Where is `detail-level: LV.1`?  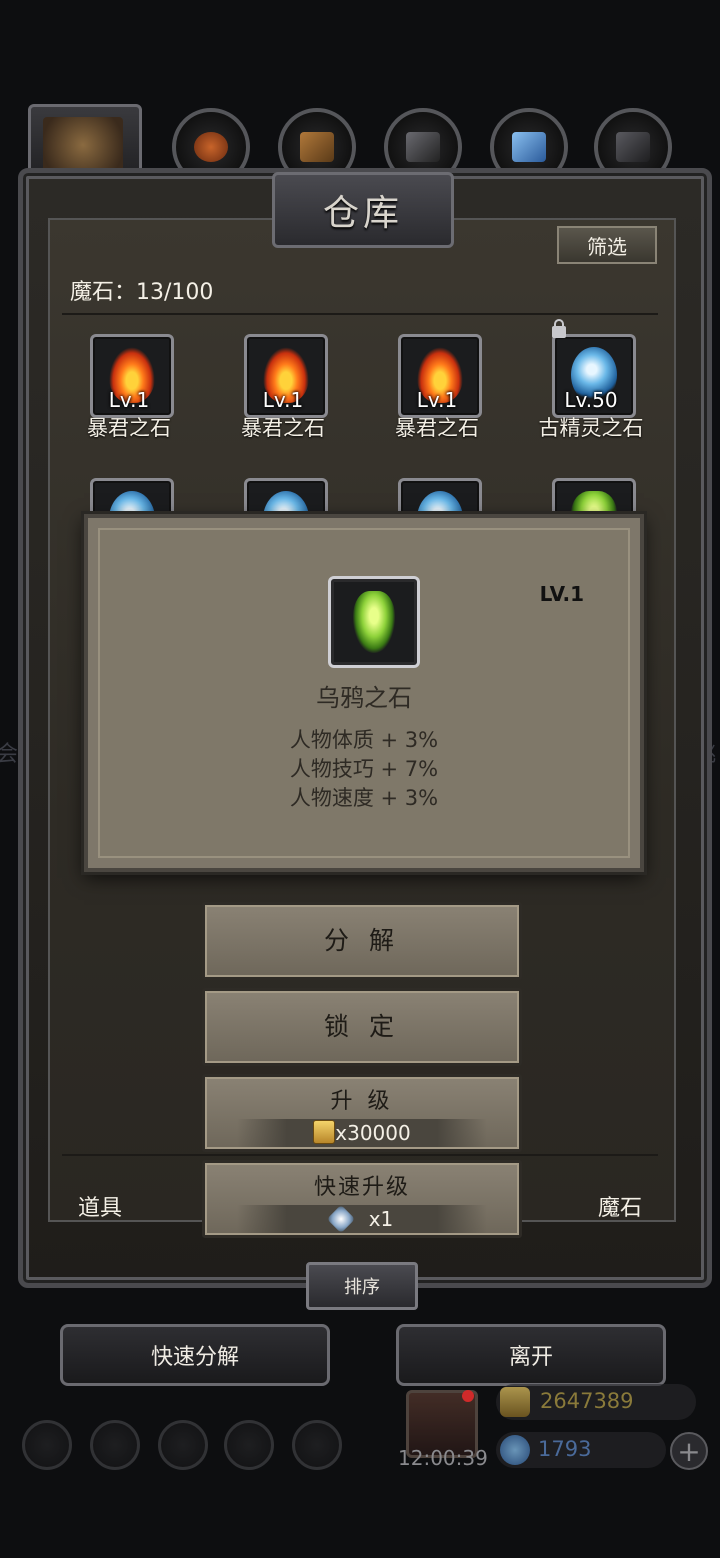
detail-level: LV.1 is located at coordinates (561, 594).